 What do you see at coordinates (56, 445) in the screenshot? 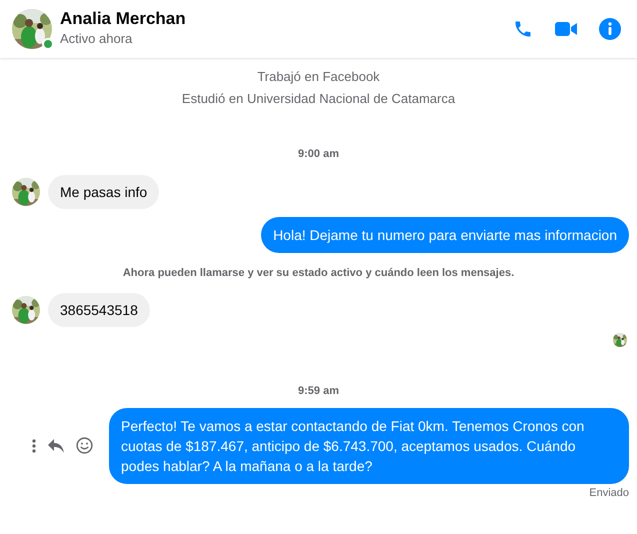
I see `reply-icon` at bounding box center [56, 445].